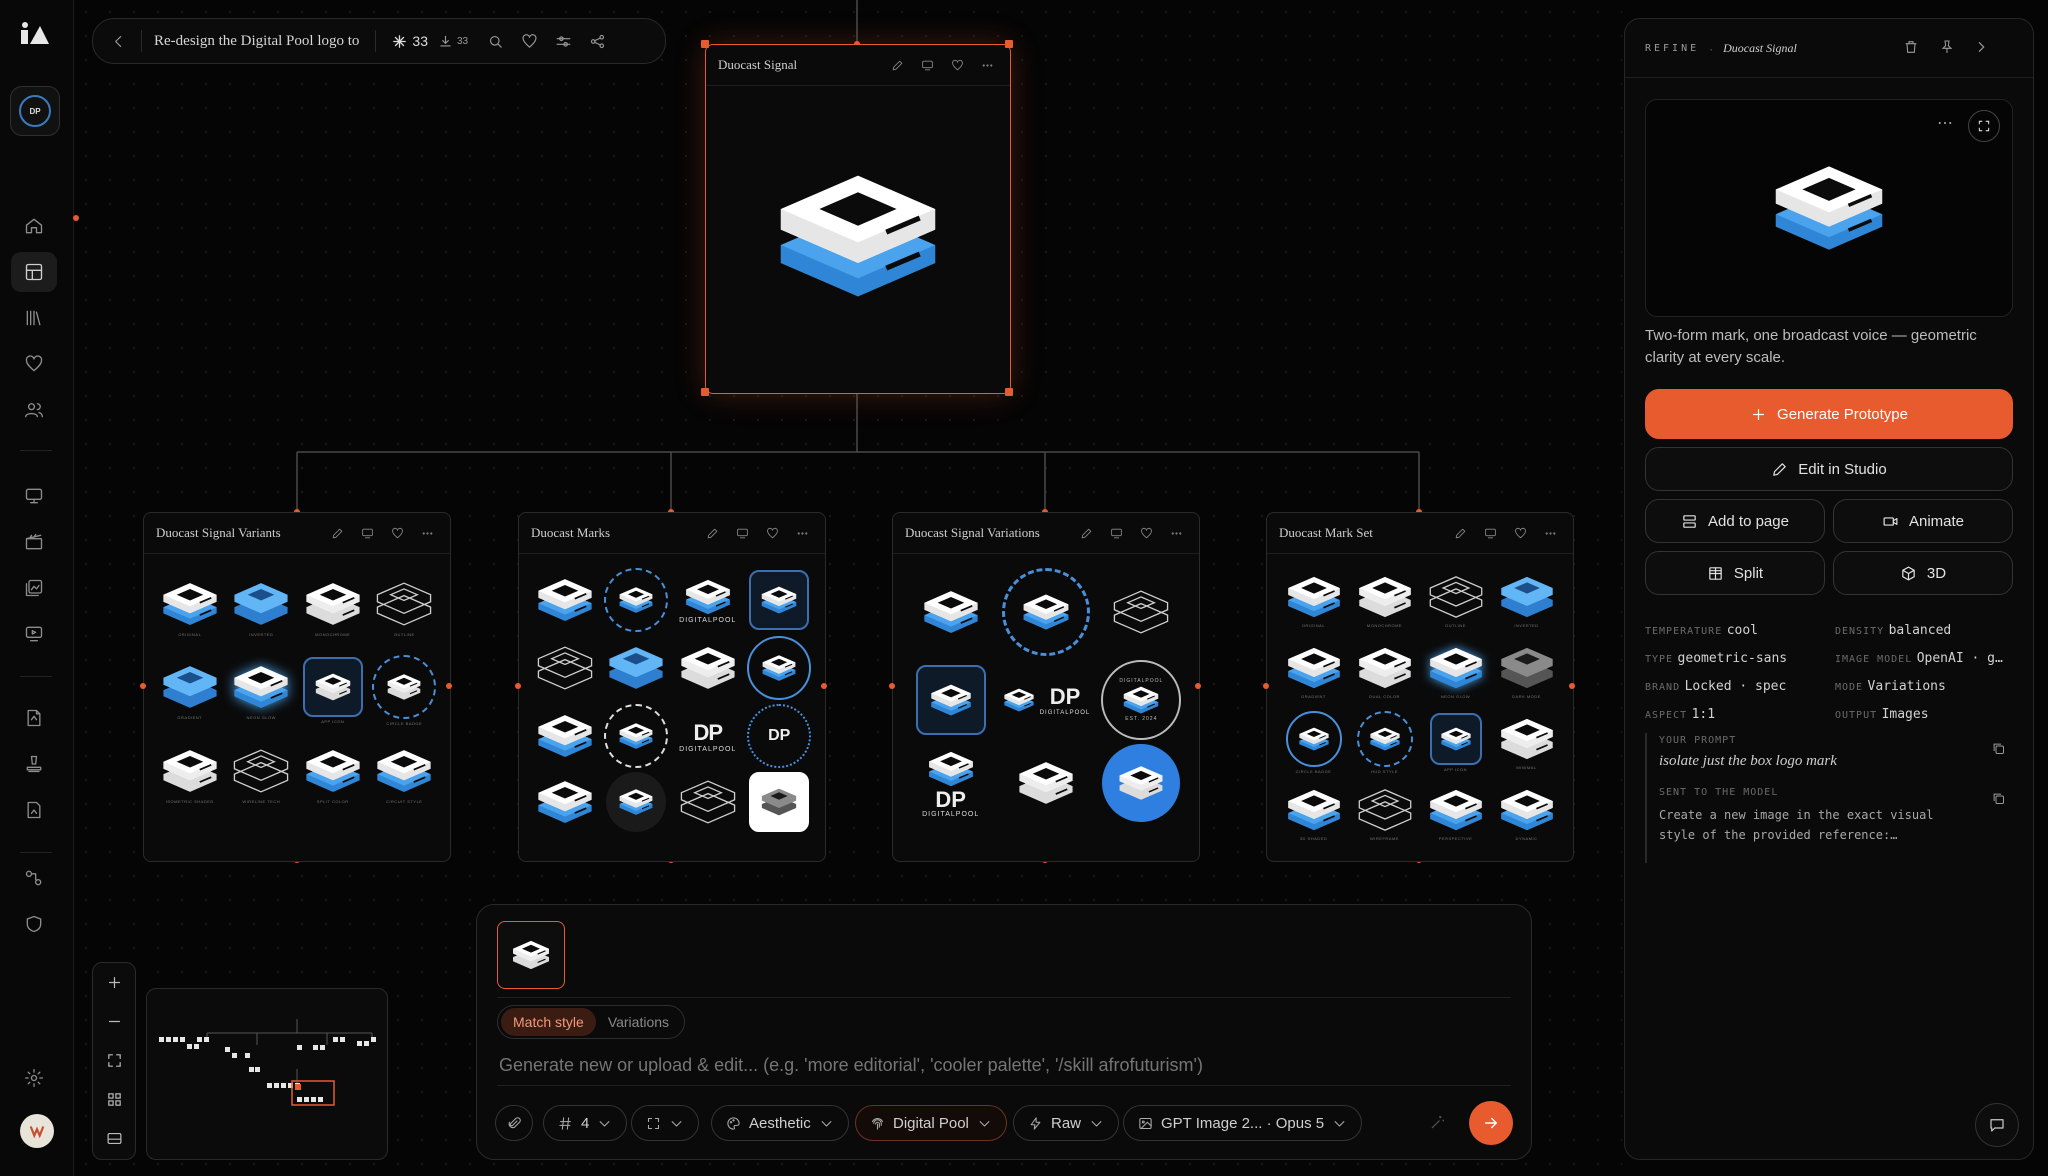  I want to click on chevron-right-icon, so click(1983, 49).